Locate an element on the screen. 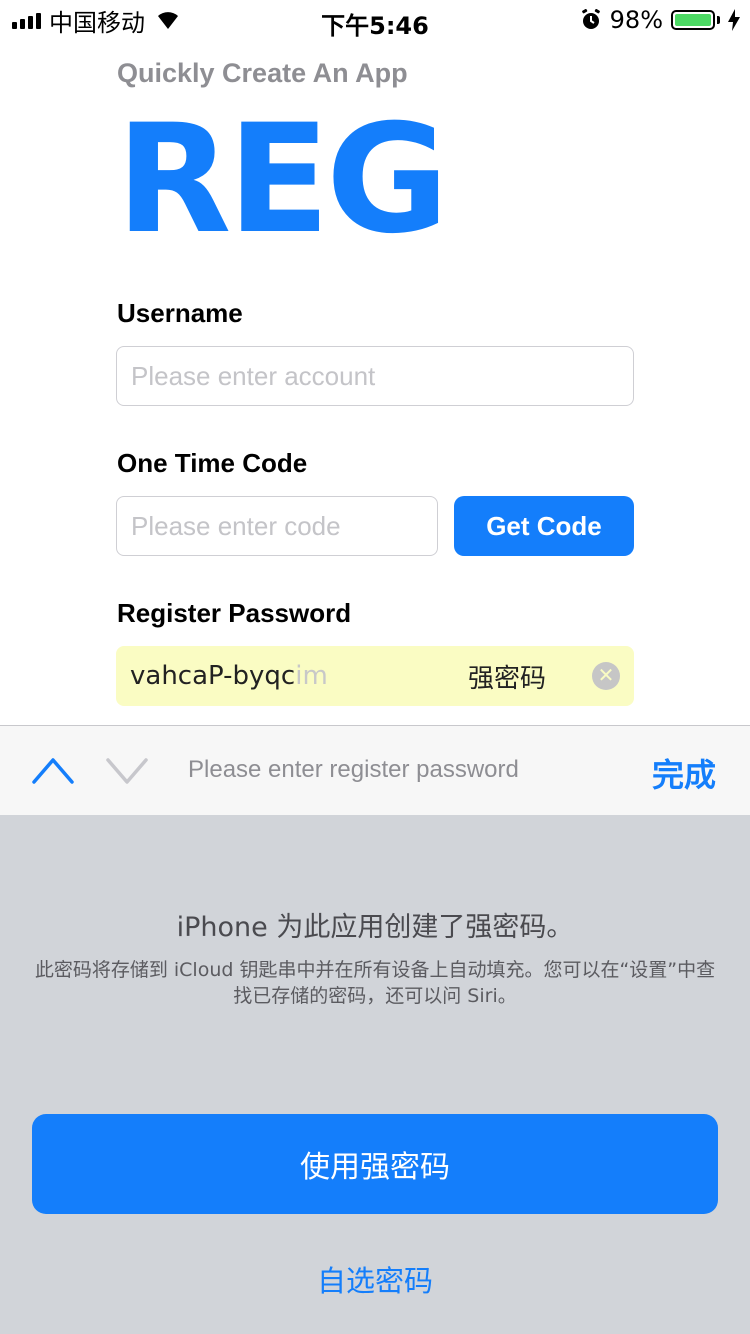 This screenshot has height=1334, width=750. sheet-title: iPhone 为此应用创建了强密码。 is located at coordinates (375, 927).